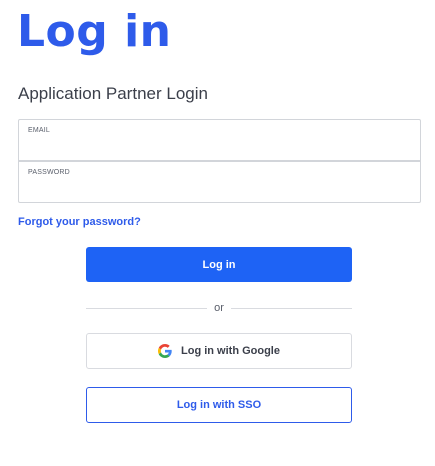  I want to click on password-field: PASSWORD, so click(219, 182).